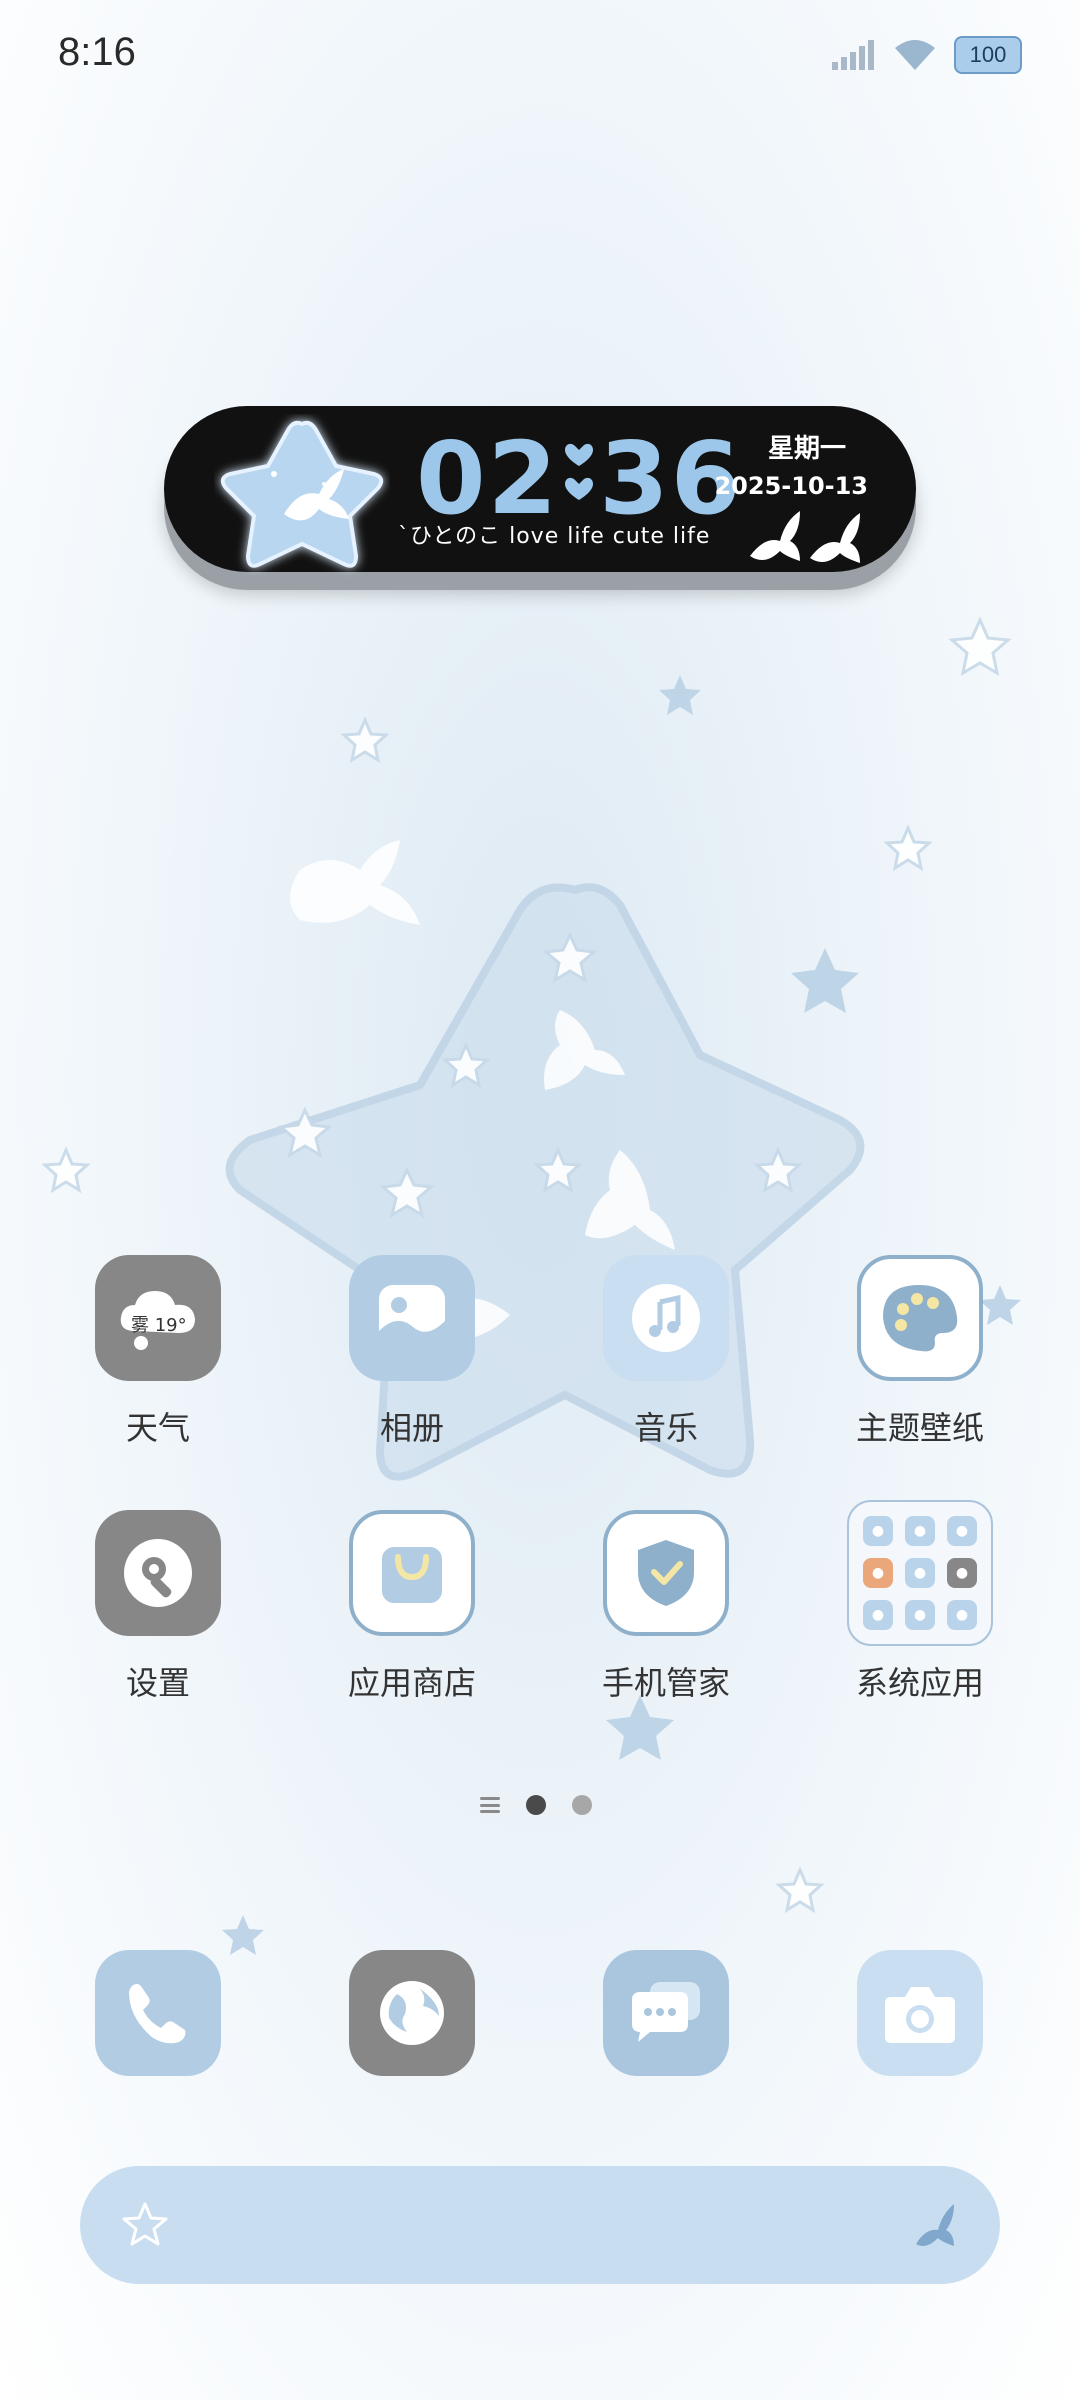 The image size is (1080, 2400). I want to click on dock-browser, so click(412, 2013).